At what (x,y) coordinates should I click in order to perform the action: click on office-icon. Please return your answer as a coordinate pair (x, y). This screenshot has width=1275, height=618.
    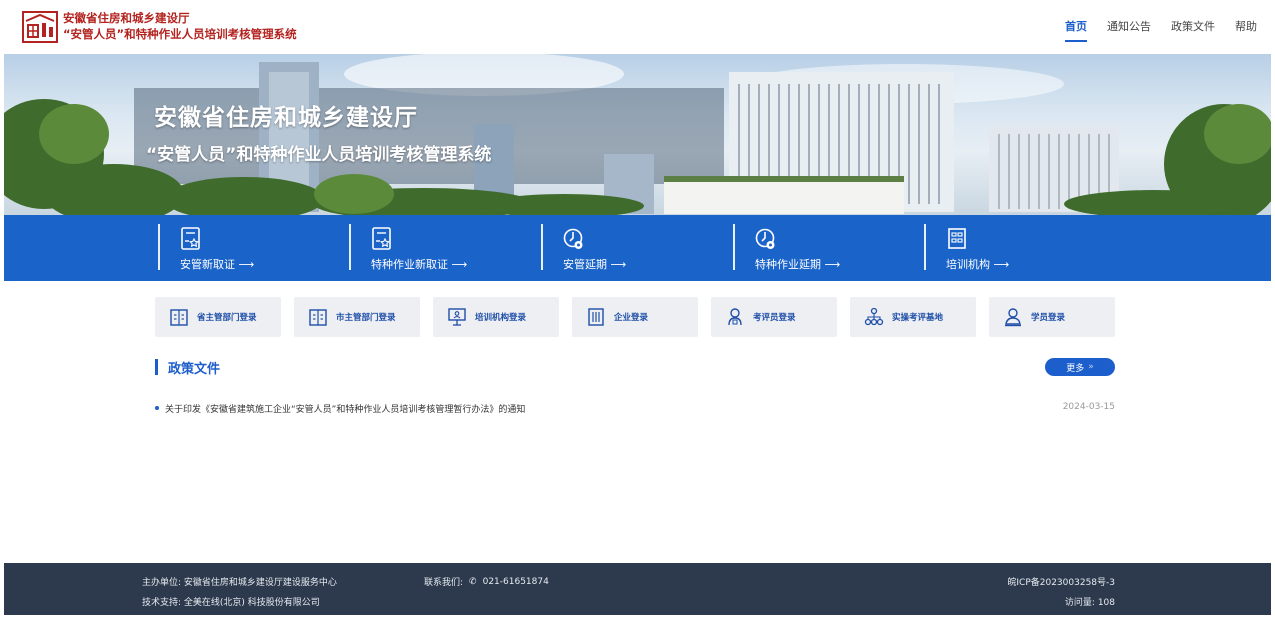
    Looking at the image, I should click on (596, 317).